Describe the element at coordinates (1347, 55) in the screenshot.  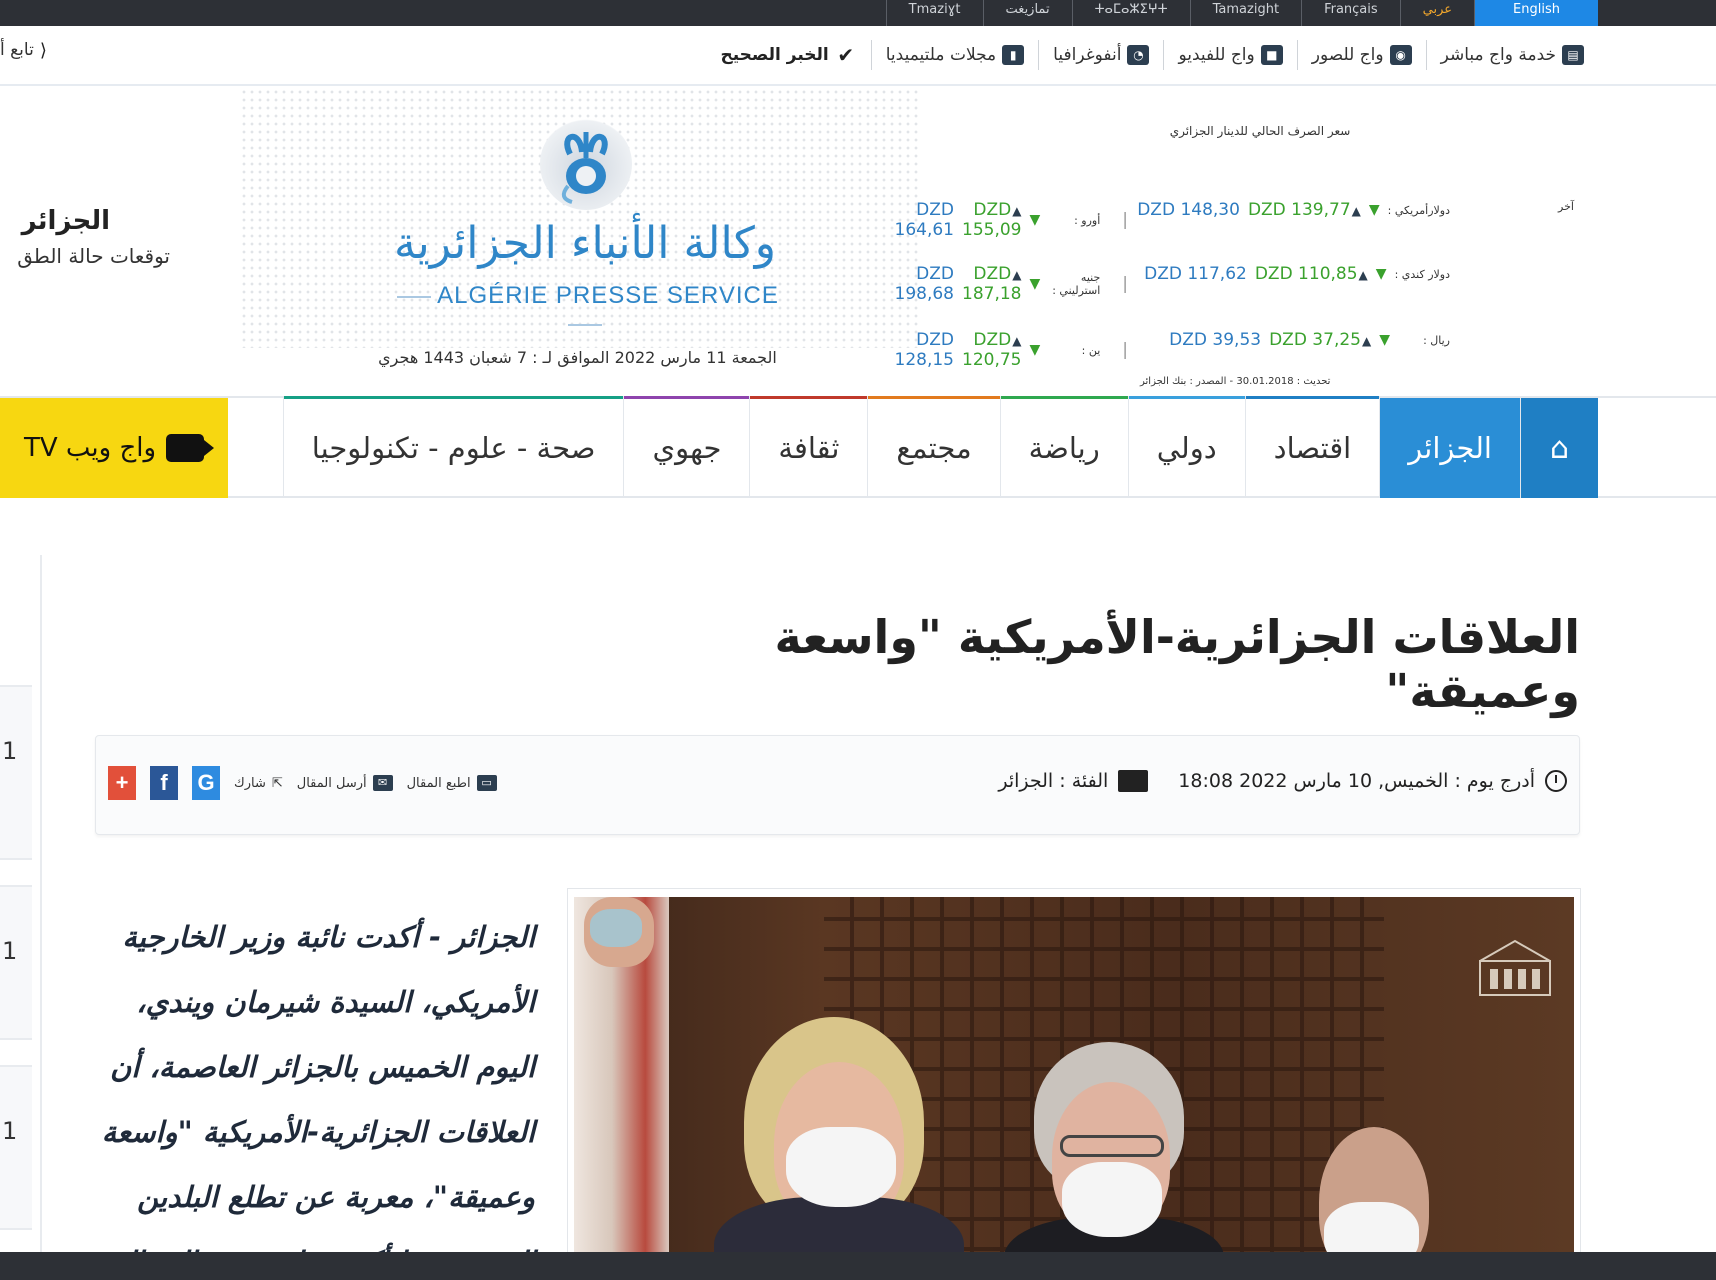
I see `service-photos-label: واج للصور` at that location.